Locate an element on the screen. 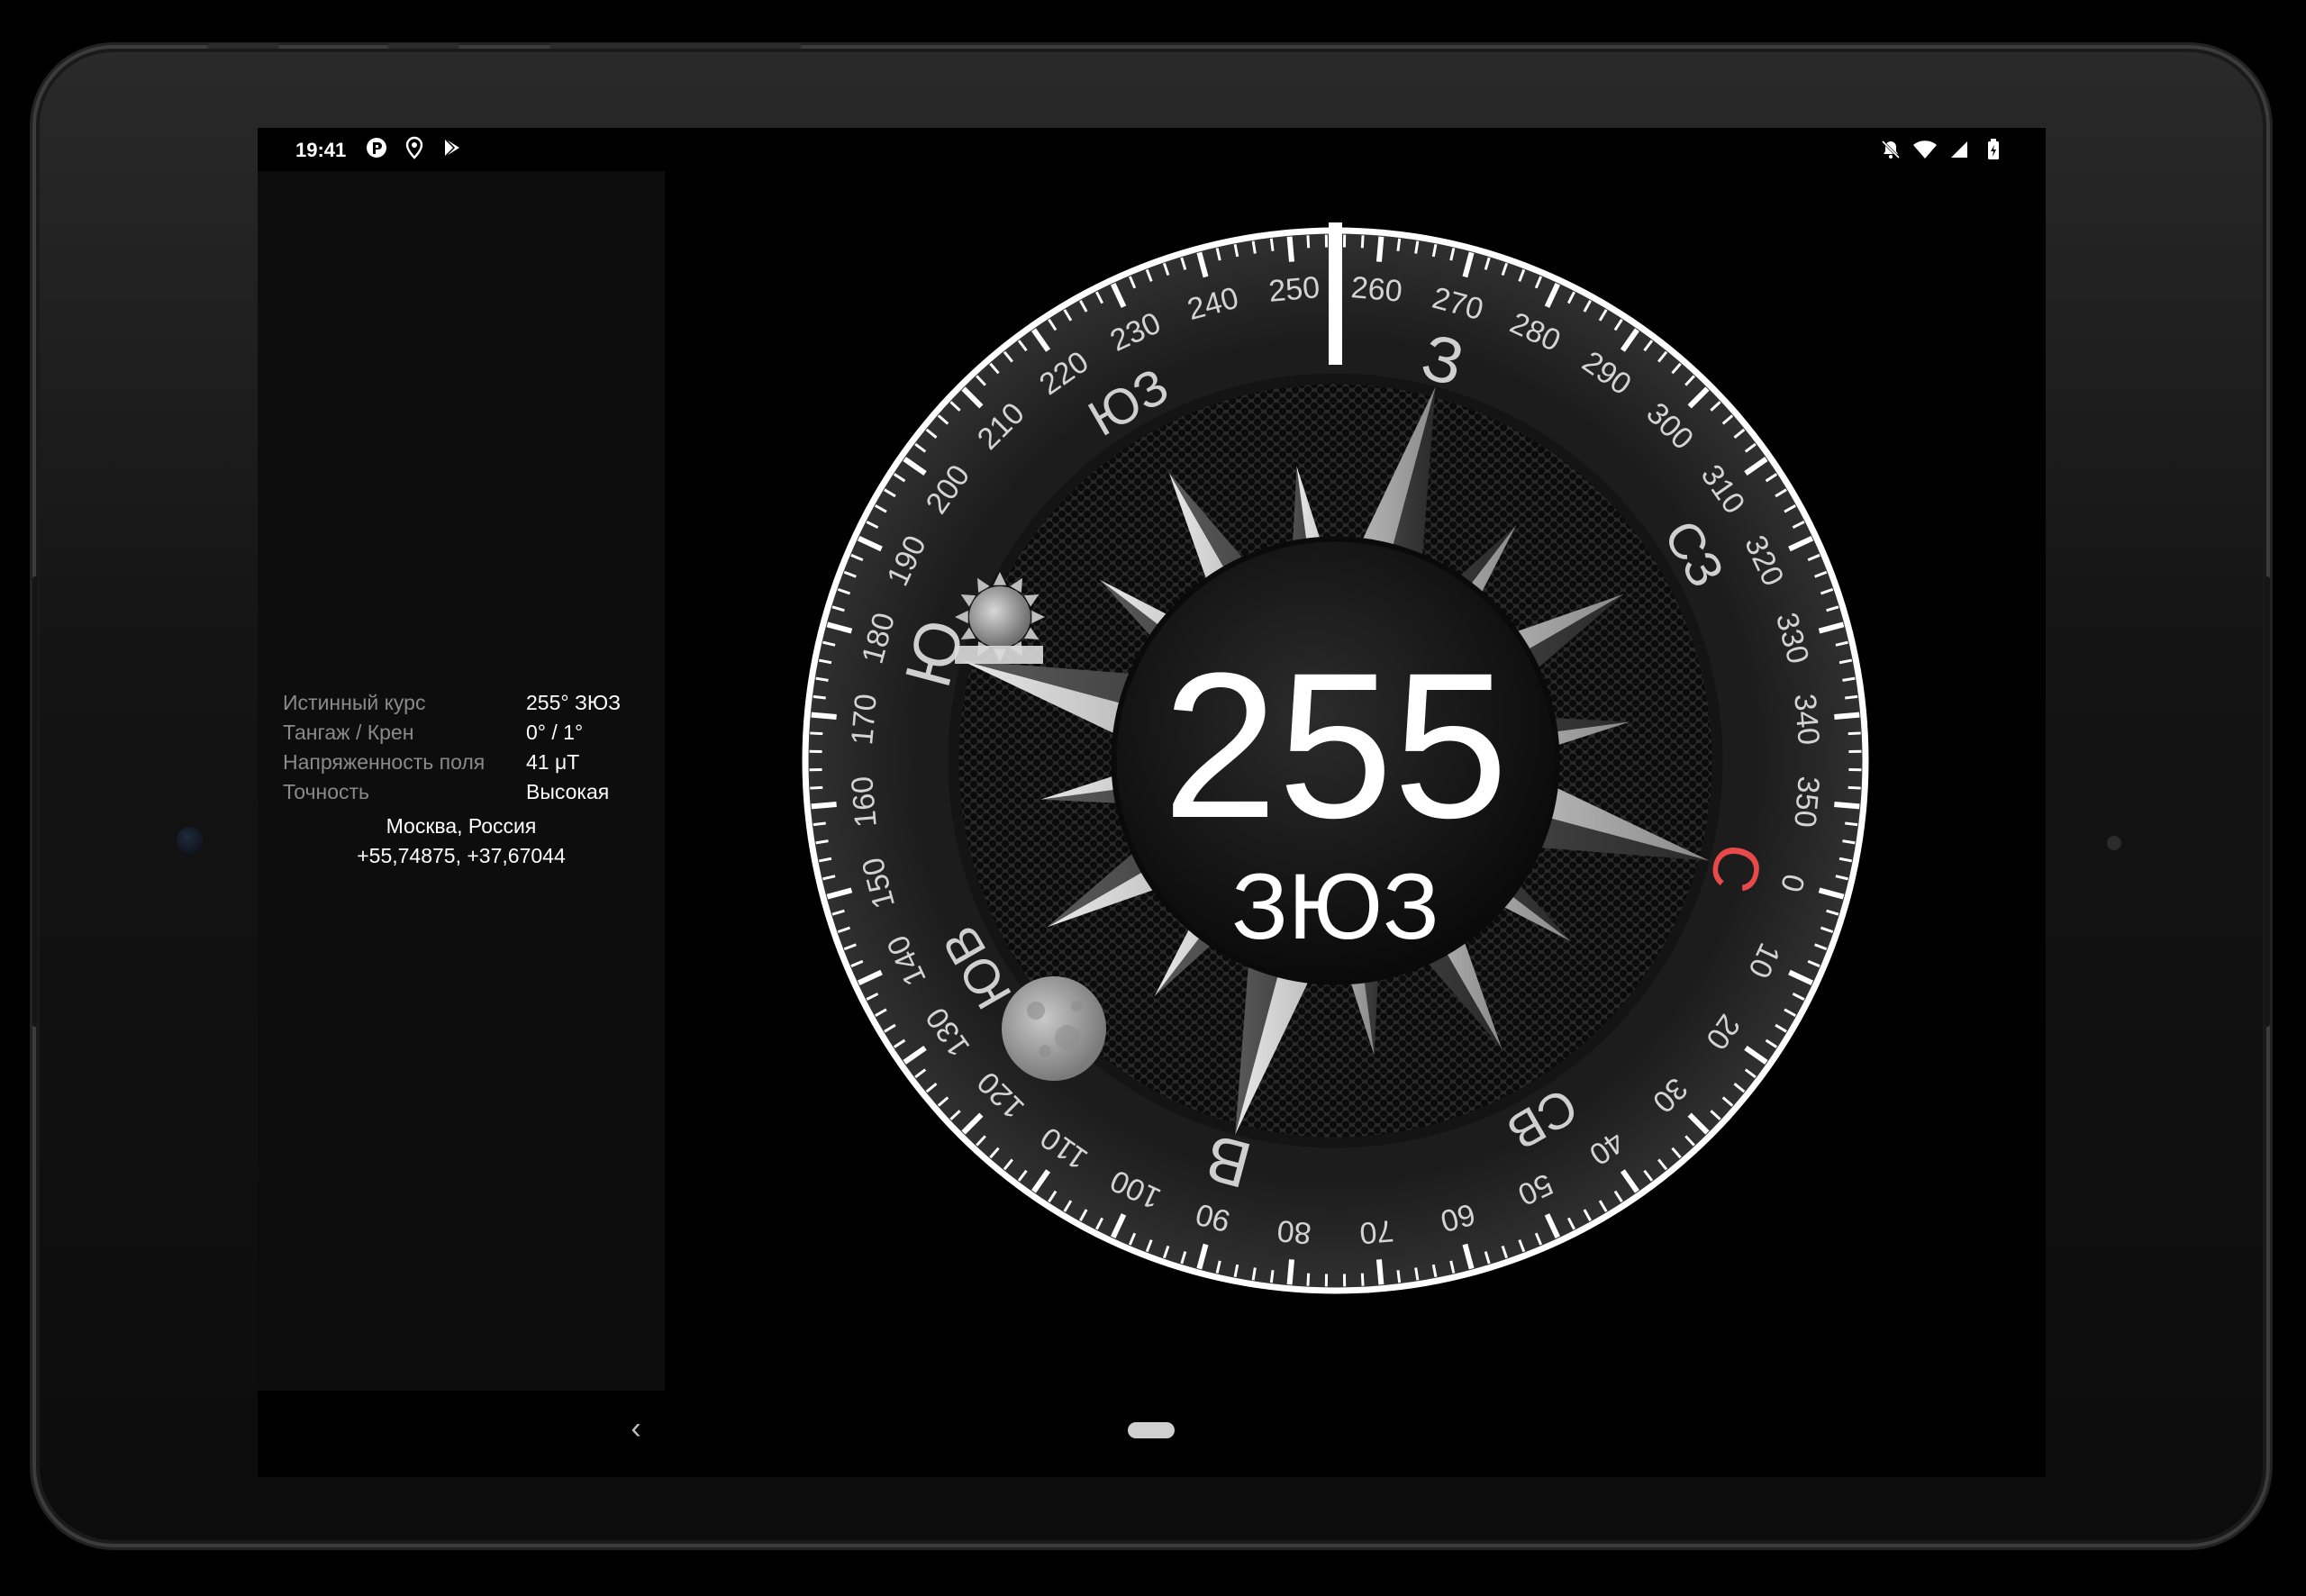 The image size is (2306, 1596). heading-direction: ЗЮЗ is located at coordinates (1335, 907).